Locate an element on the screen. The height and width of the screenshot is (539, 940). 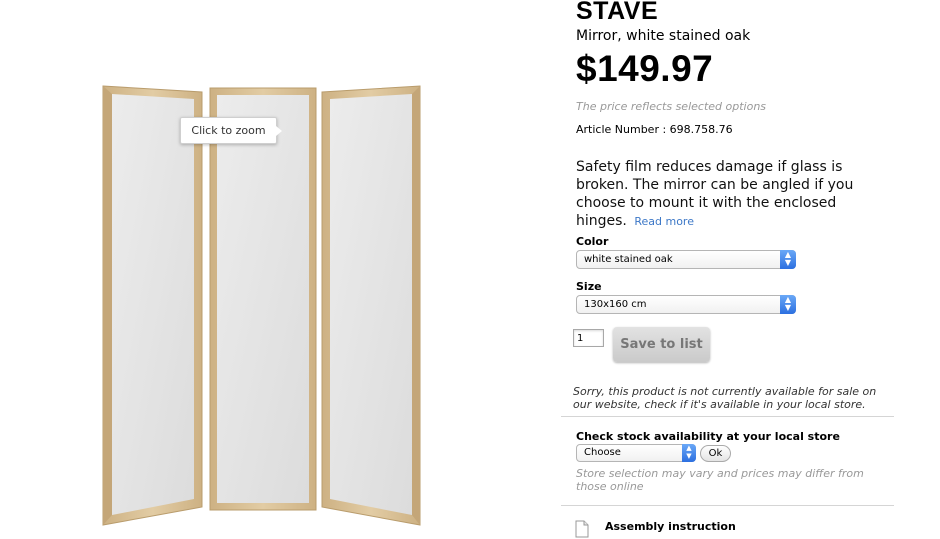
size-select-value: 130x160 cm is located at coordinates (615, 304).